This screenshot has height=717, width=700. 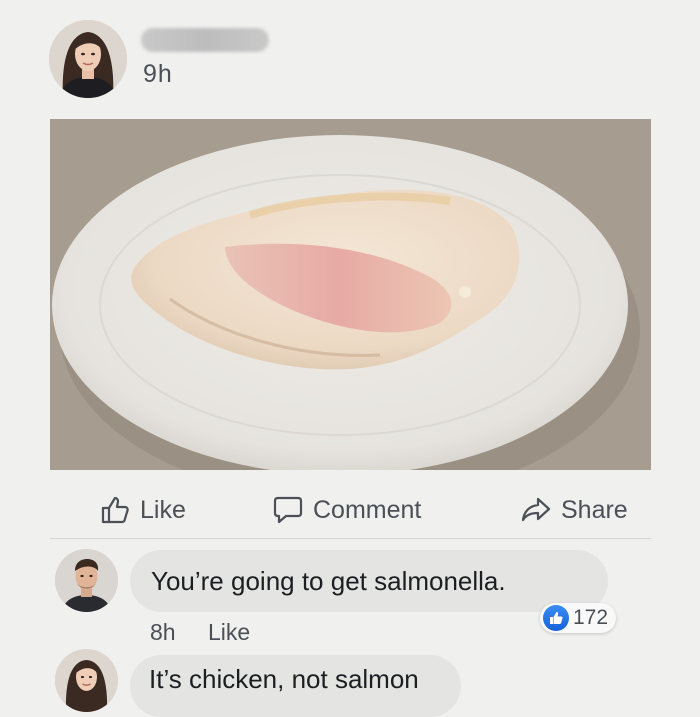 What do you see at coordinates (86, 680) in the screenshot?
I see `reply-avatar` at bounding box center [86, 680].